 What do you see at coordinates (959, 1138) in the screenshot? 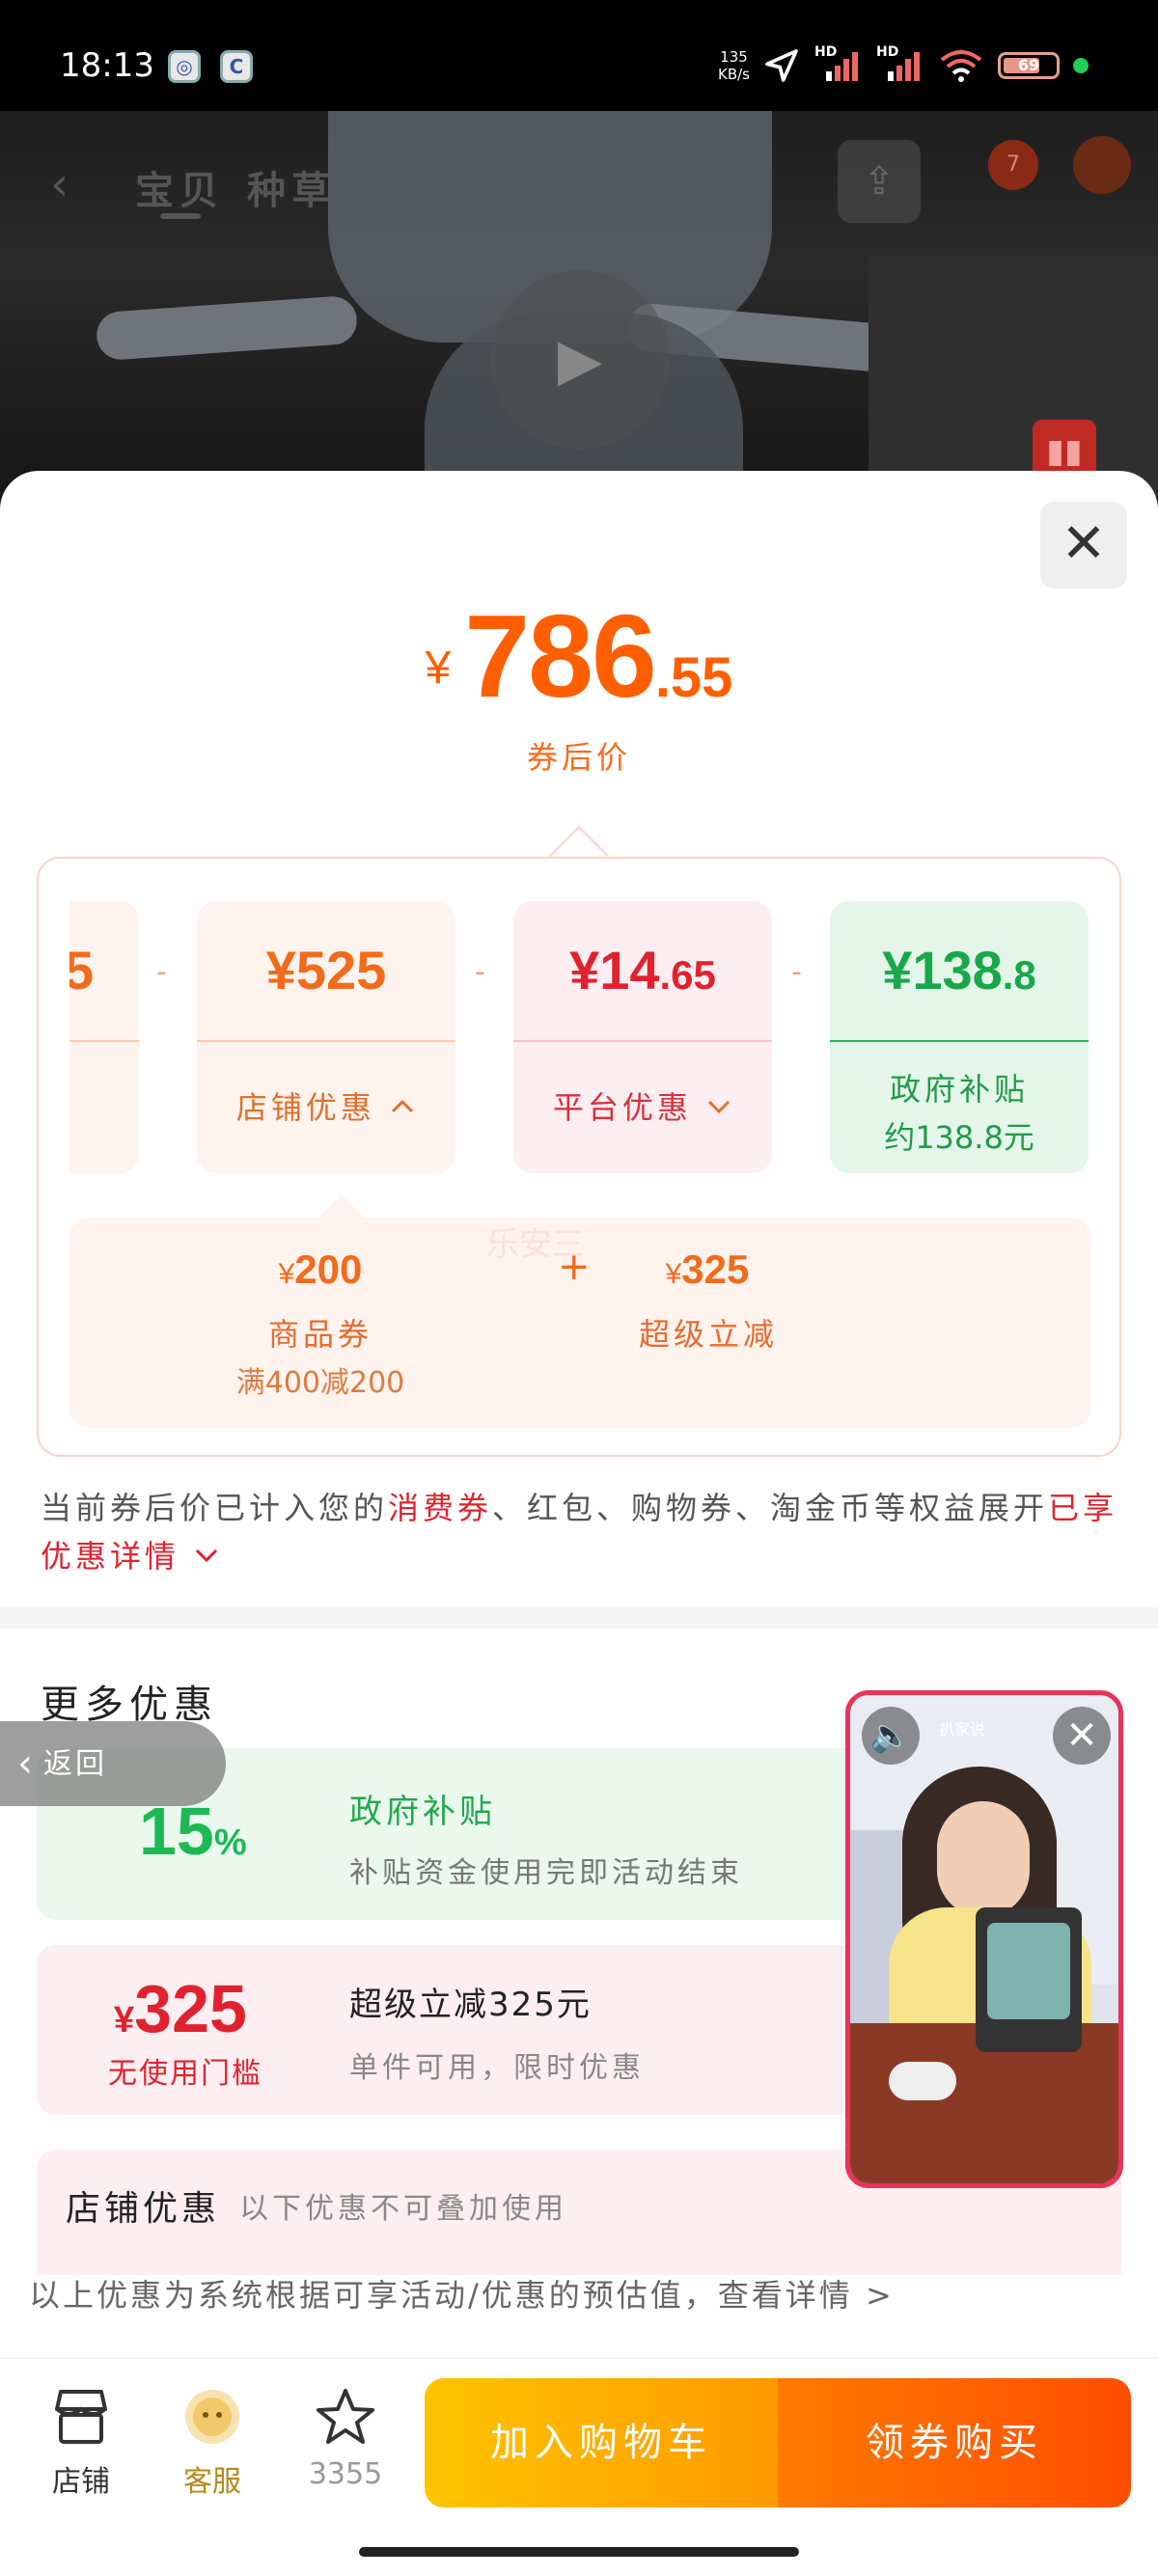
I see `gov-subsidy-amount: 约138.8元` at bounding box center [959, 1138].